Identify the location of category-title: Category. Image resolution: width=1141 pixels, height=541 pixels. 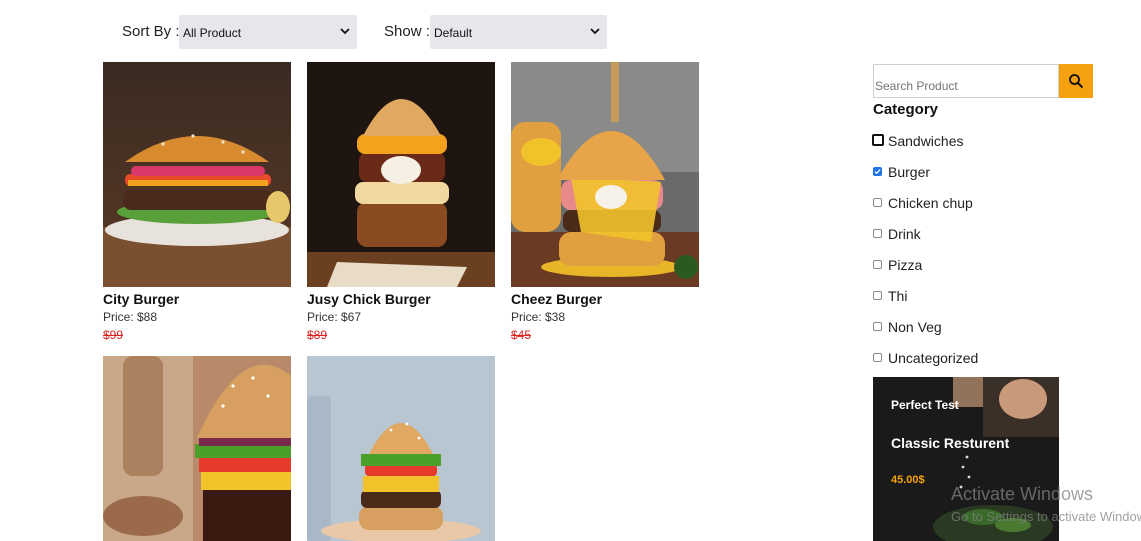
(906, 109).